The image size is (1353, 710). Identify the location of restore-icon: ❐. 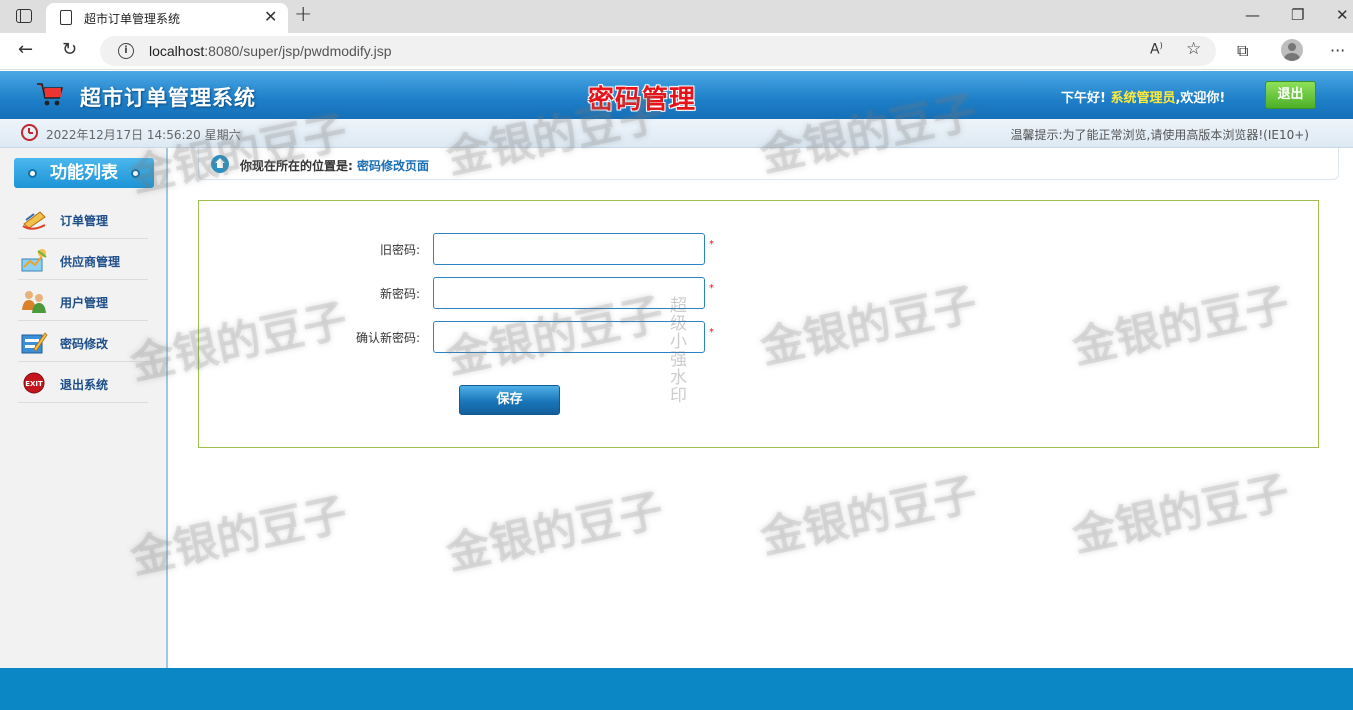
(1297, 15).